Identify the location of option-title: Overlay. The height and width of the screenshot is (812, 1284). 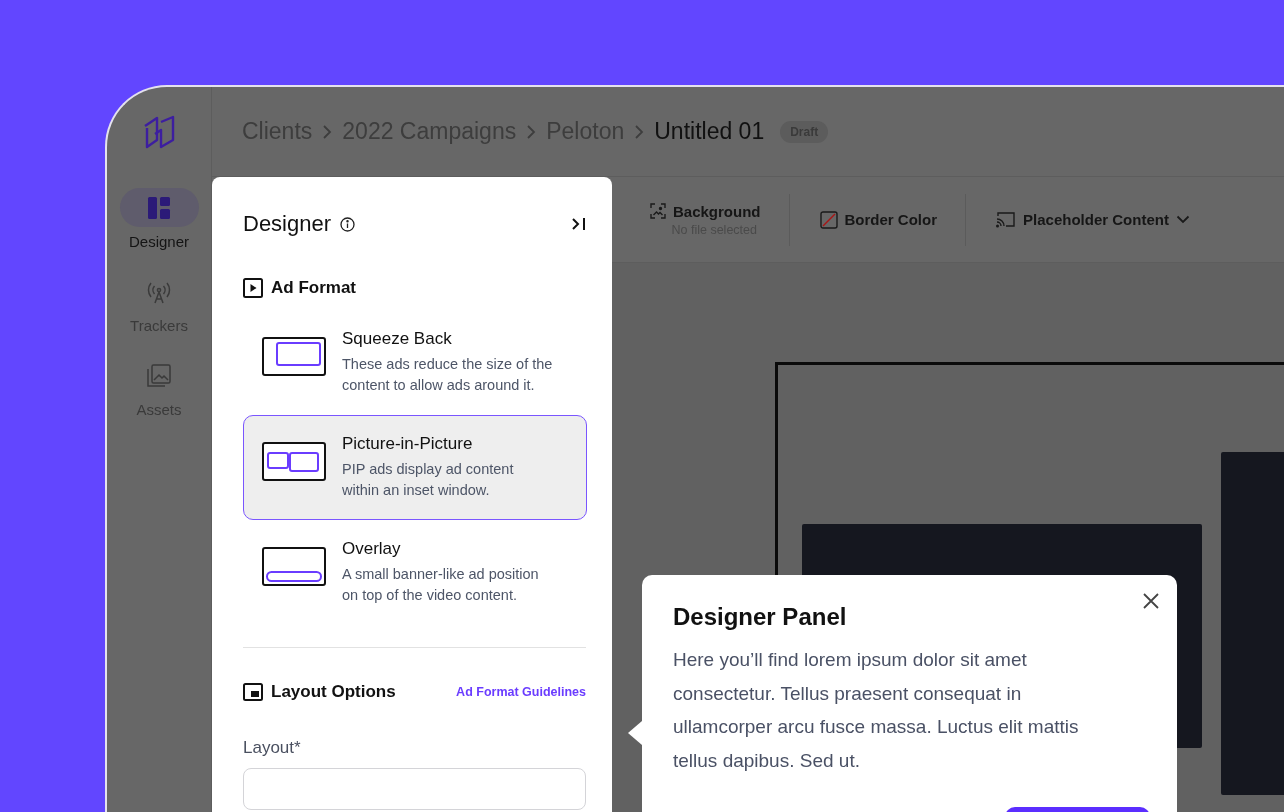
(372, 549).